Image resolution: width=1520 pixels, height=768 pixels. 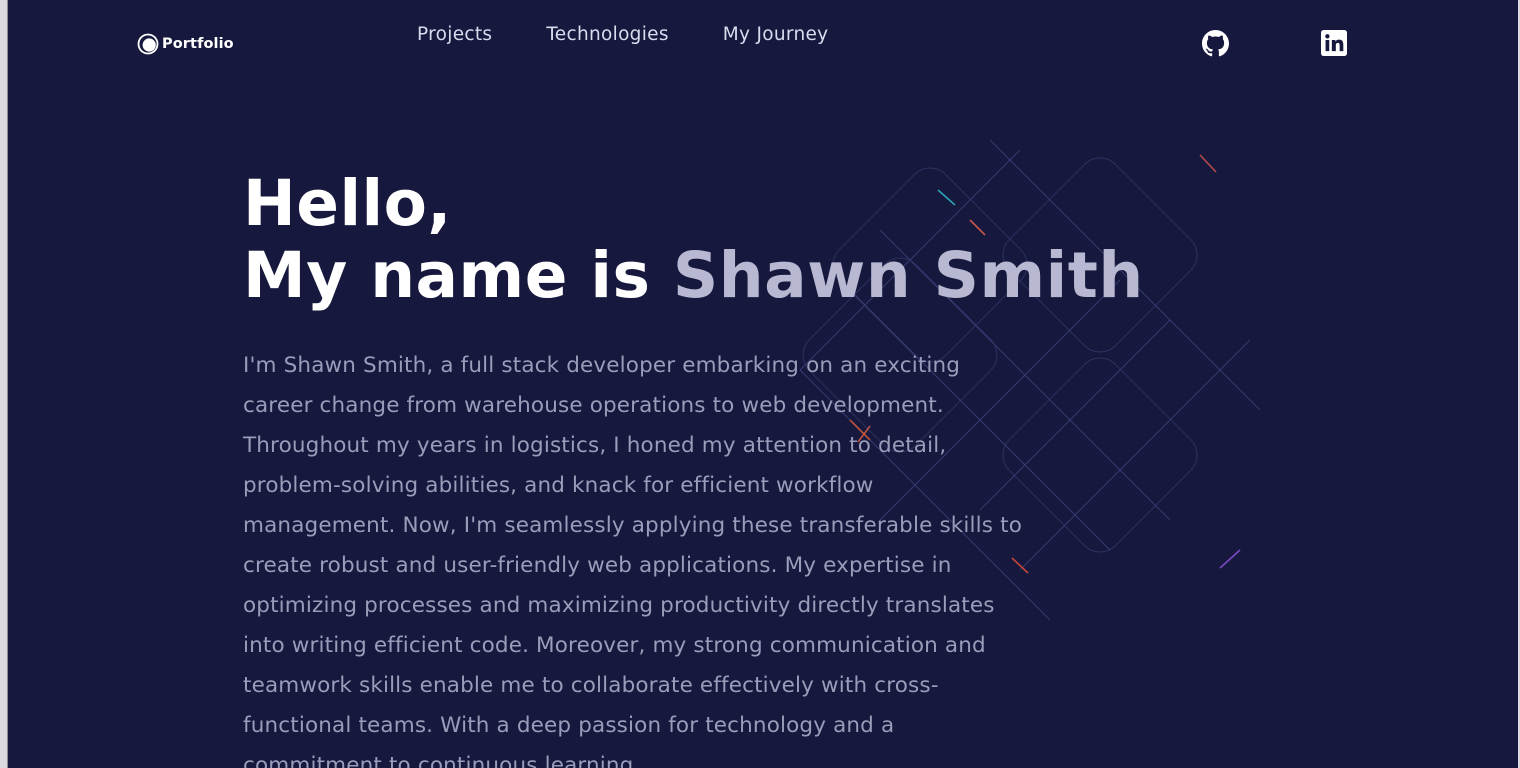 I want to click on hero-name: Shawn Smith, so click(x=908, y=275).